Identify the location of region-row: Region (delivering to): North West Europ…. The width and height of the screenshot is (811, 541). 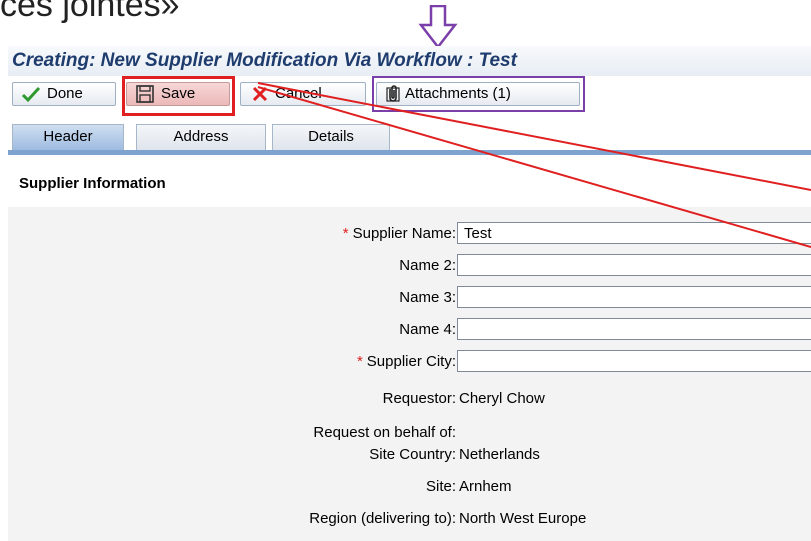
(409, 520).